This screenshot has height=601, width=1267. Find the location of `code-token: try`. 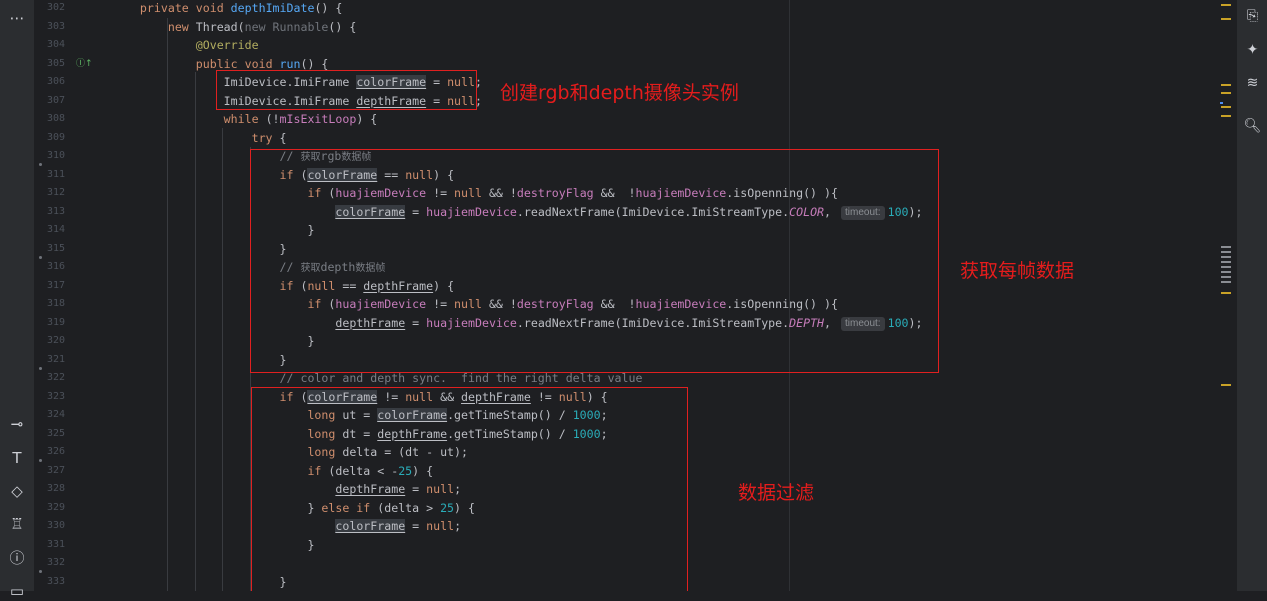

code-token: try is located at coordinates (196, 137).